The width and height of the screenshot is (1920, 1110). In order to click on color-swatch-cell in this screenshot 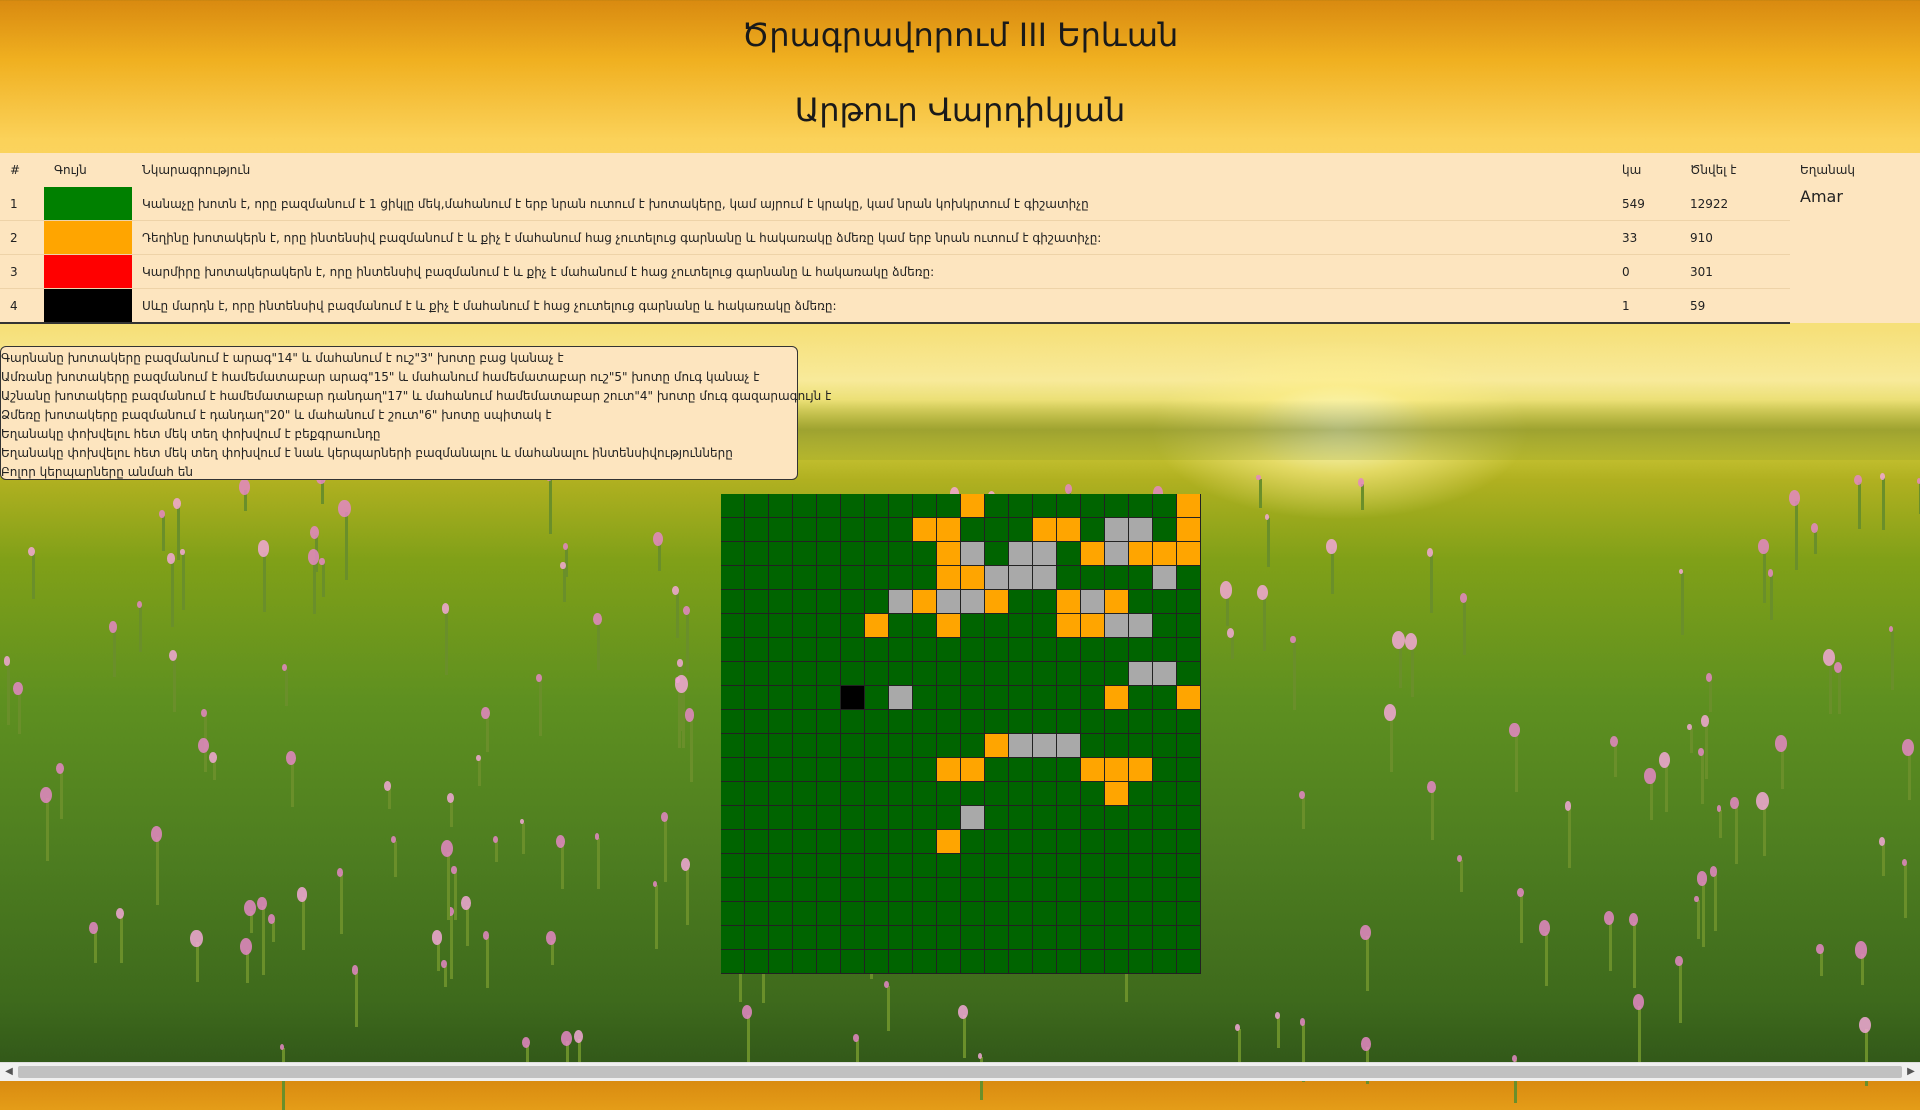, I will do `click(88, 204)`.